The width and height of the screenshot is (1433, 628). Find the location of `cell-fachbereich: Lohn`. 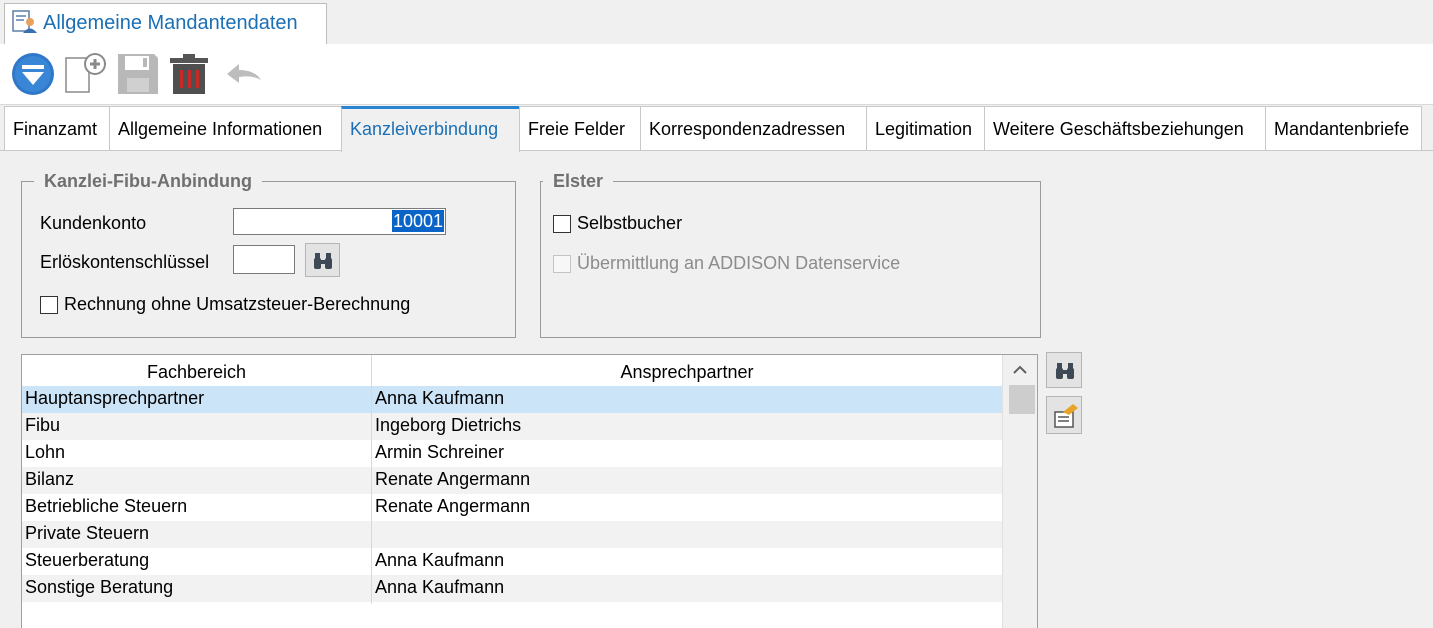

cell-fachbereich: Lohn is located at coordinates (45, 452).